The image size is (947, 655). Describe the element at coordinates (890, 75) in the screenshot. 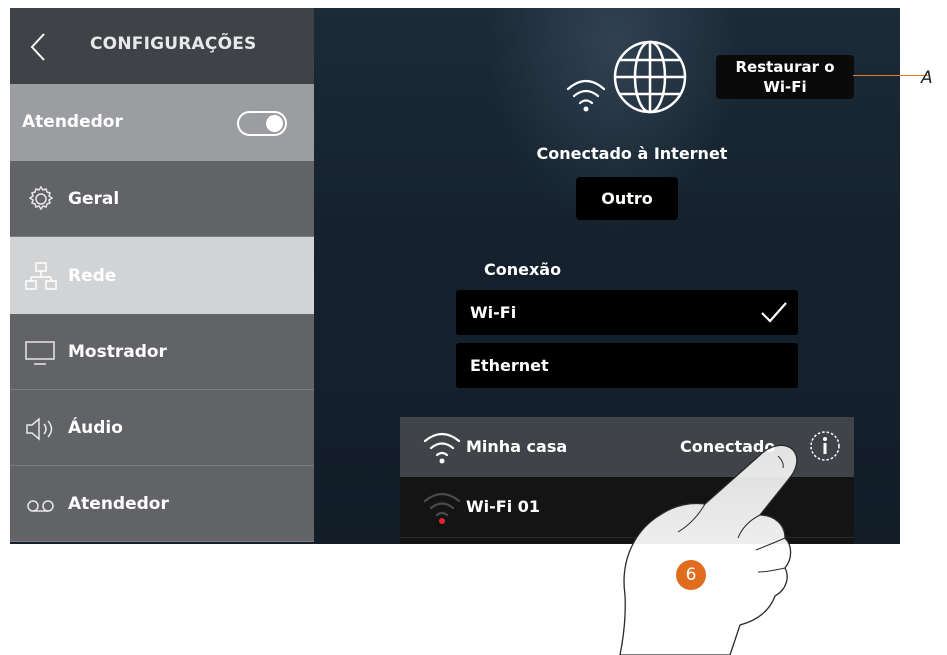

I see `callout-line` at that location.